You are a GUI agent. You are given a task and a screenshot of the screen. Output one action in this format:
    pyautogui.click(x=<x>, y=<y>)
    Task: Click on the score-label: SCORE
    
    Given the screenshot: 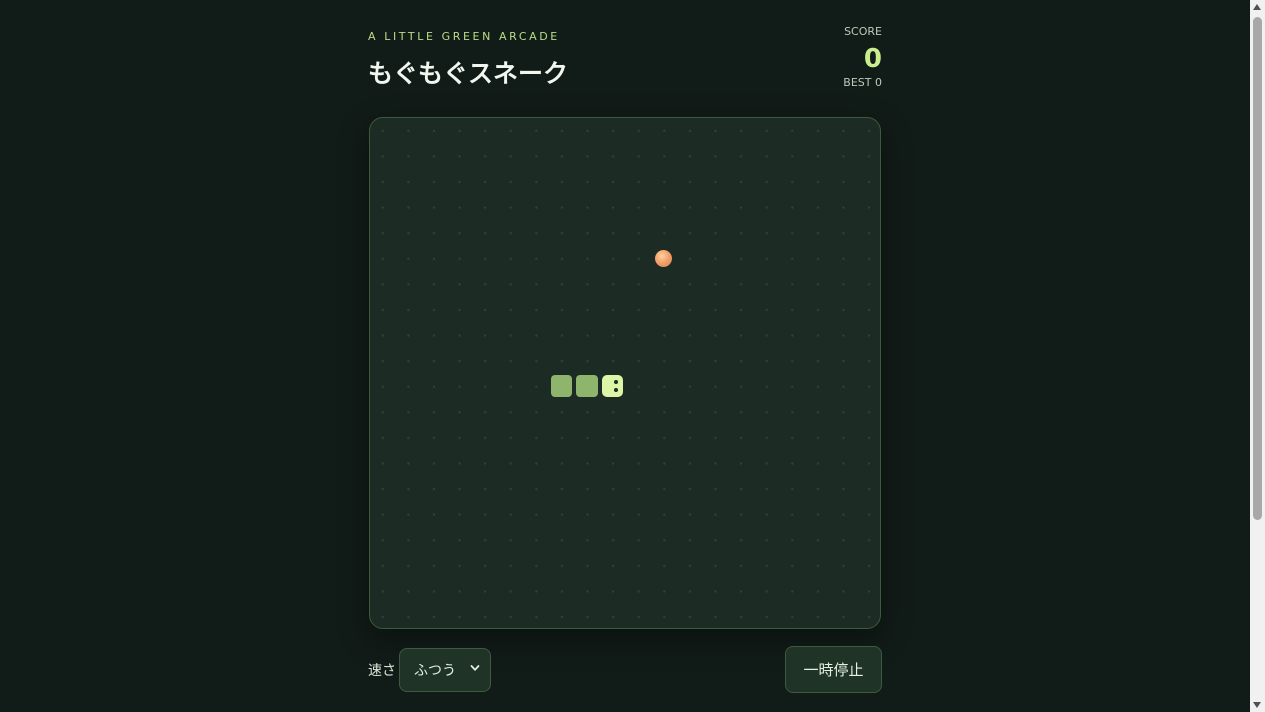 What is the action you would take?
    pyautogui.click(x=863, y=31)
    